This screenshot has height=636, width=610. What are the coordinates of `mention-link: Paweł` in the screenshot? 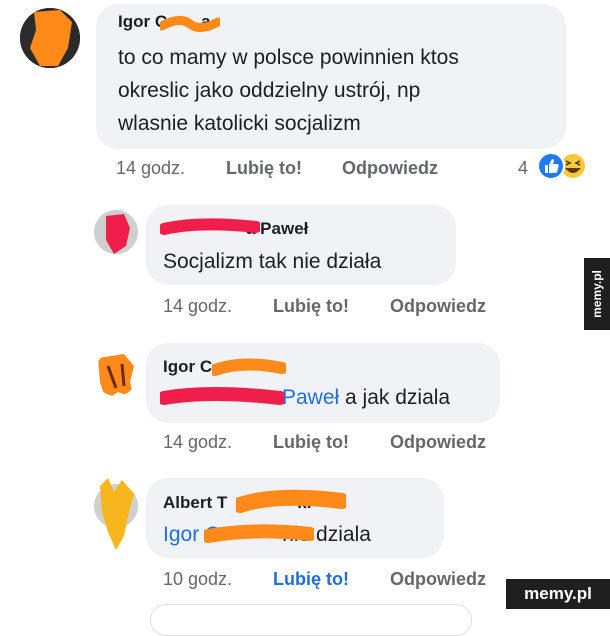 It's located at (310, 397).